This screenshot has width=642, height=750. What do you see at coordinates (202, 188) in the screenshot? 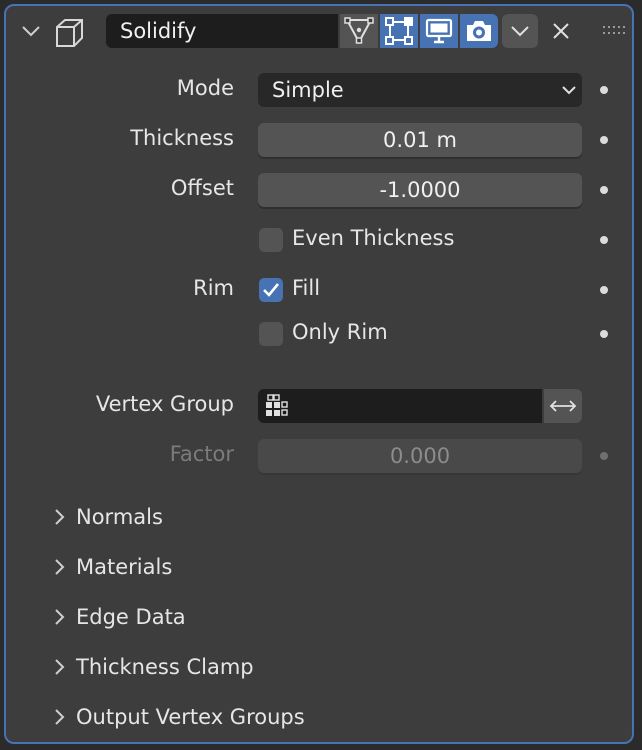
I see `offset-label: Offset` at bounding box center [202, 188].